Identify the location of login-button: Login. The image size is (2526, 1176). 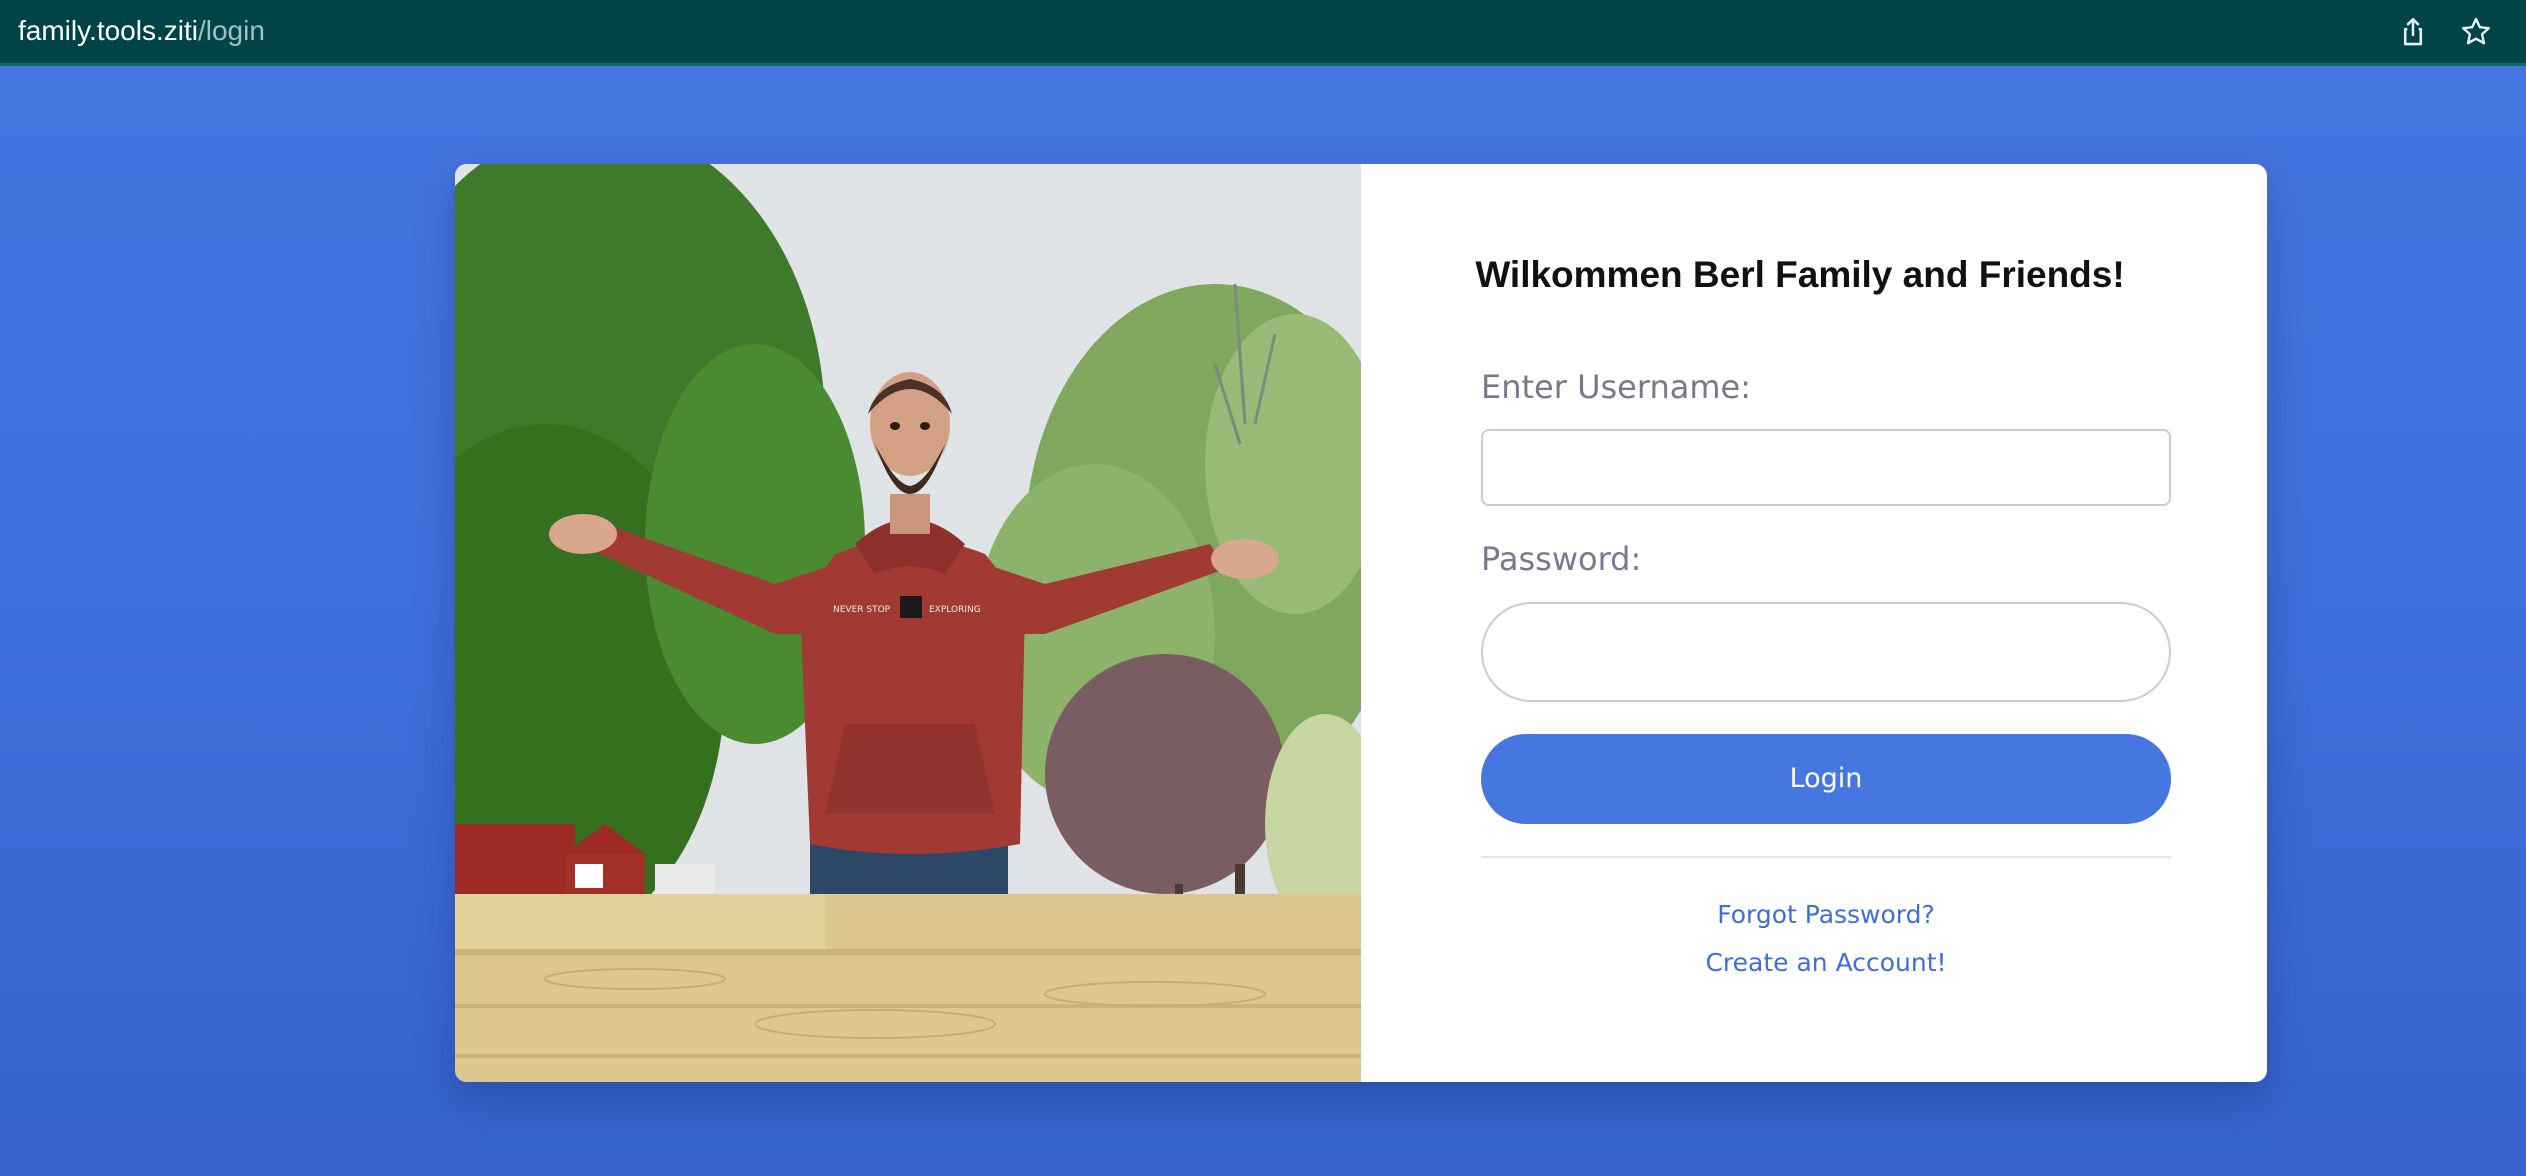
(1826, 779).